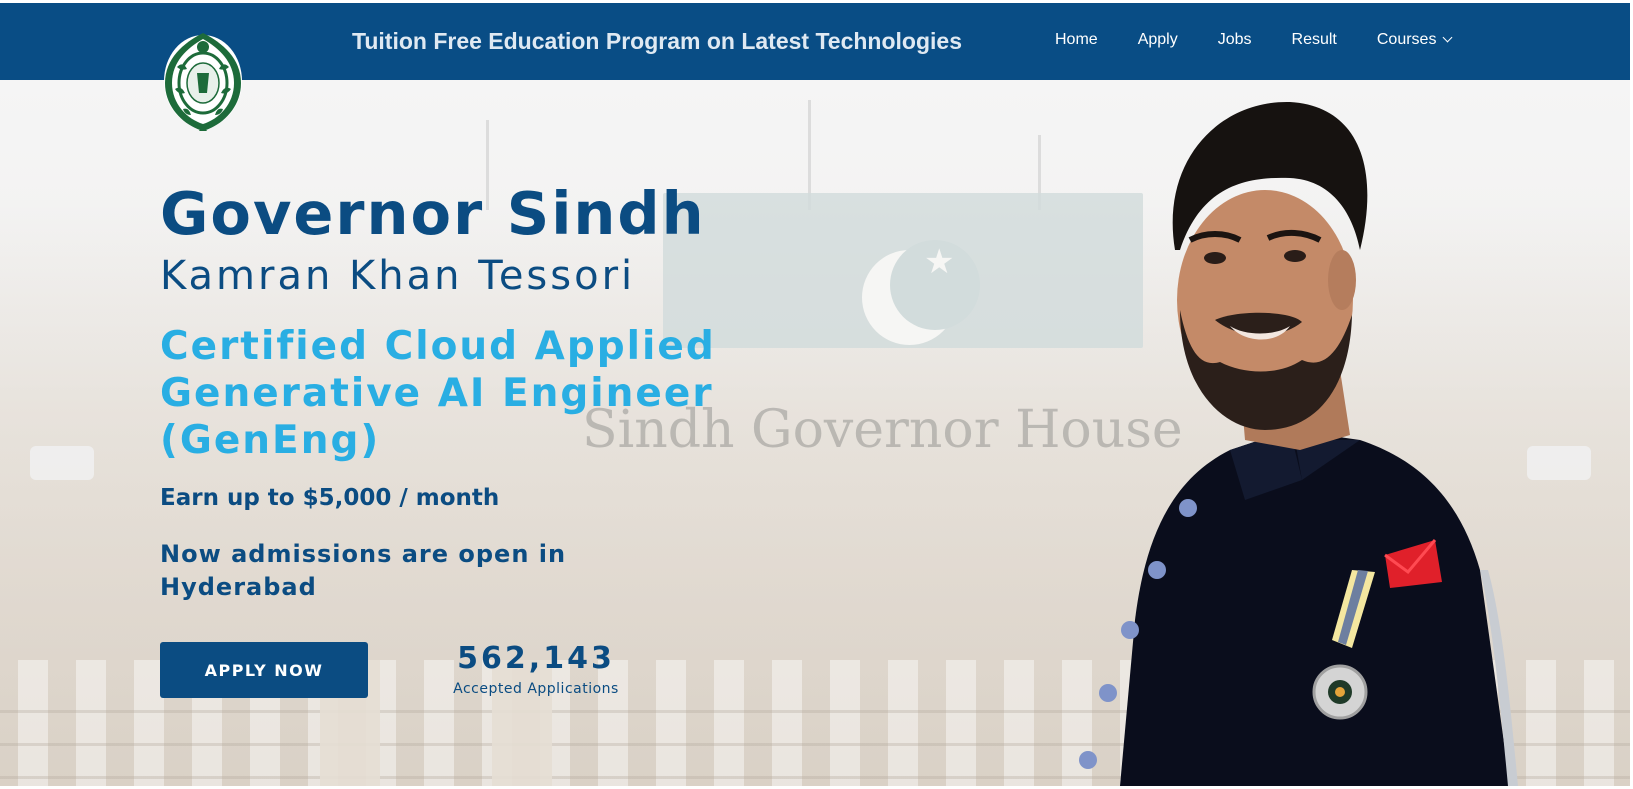 This screenshot has height=789, width=1633. I want to click on nav-home: Home, so click(1076, 40).